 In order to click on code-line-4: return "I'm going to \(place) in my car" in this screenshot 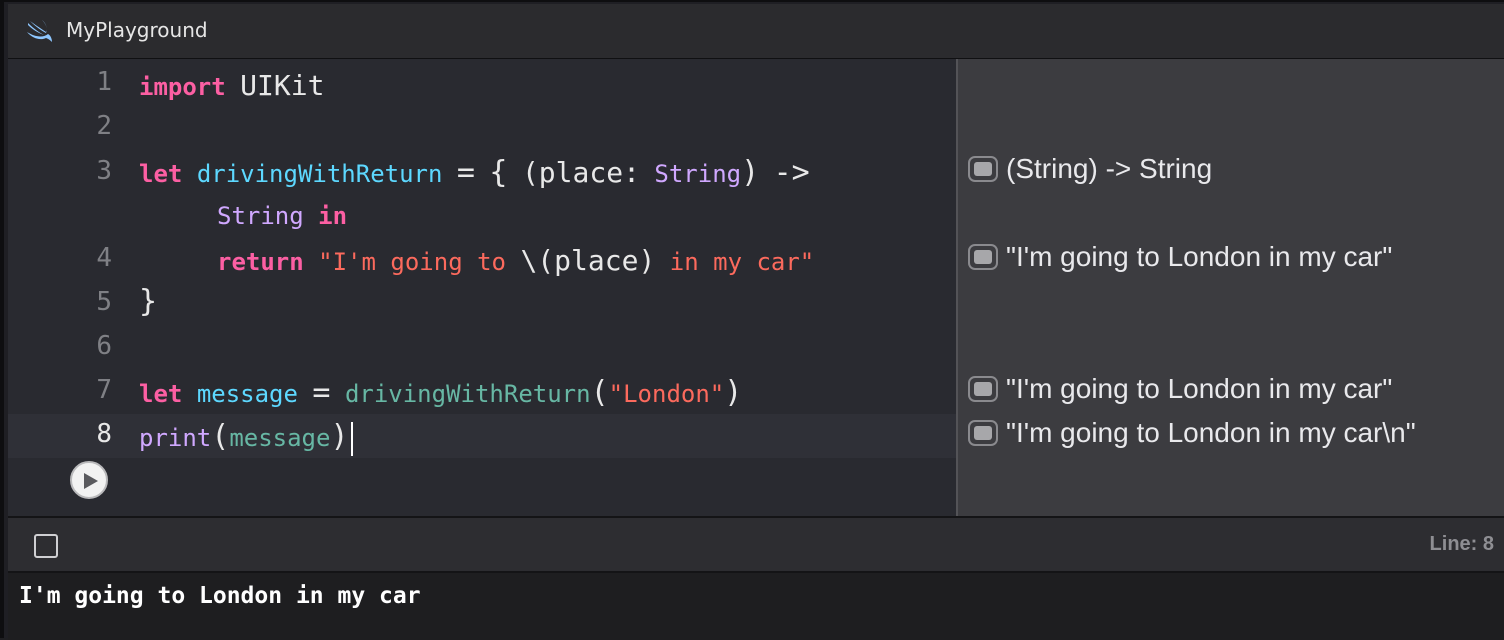, I will do `click(515, 260)`.